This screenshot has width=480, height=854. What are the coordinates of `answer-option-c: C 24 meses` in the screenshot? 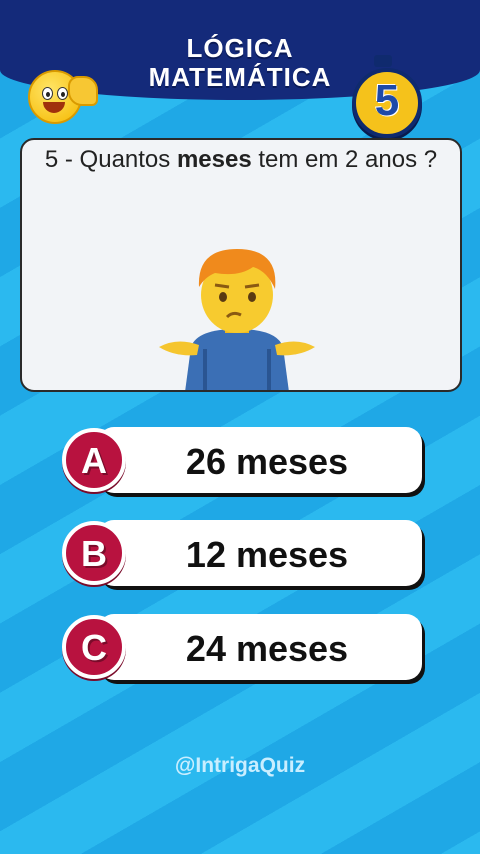 It's located at (242, 649).